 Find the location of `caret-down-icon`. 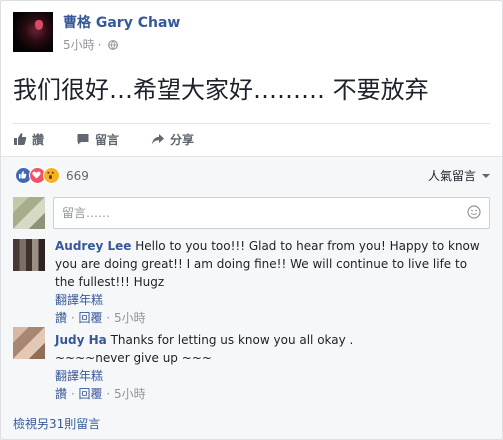

caret-down-icon is located at coordinates (486, 175).